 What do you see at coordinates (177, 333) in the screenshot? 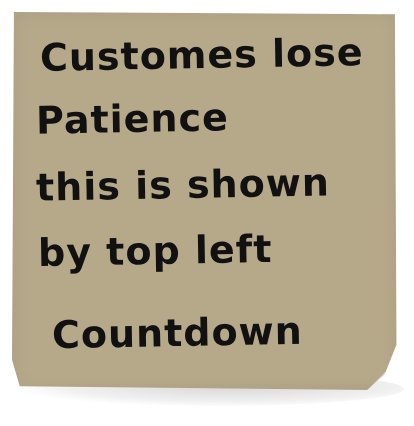
I see `note-line-5: Countdown` at bounding box center [177, 333].